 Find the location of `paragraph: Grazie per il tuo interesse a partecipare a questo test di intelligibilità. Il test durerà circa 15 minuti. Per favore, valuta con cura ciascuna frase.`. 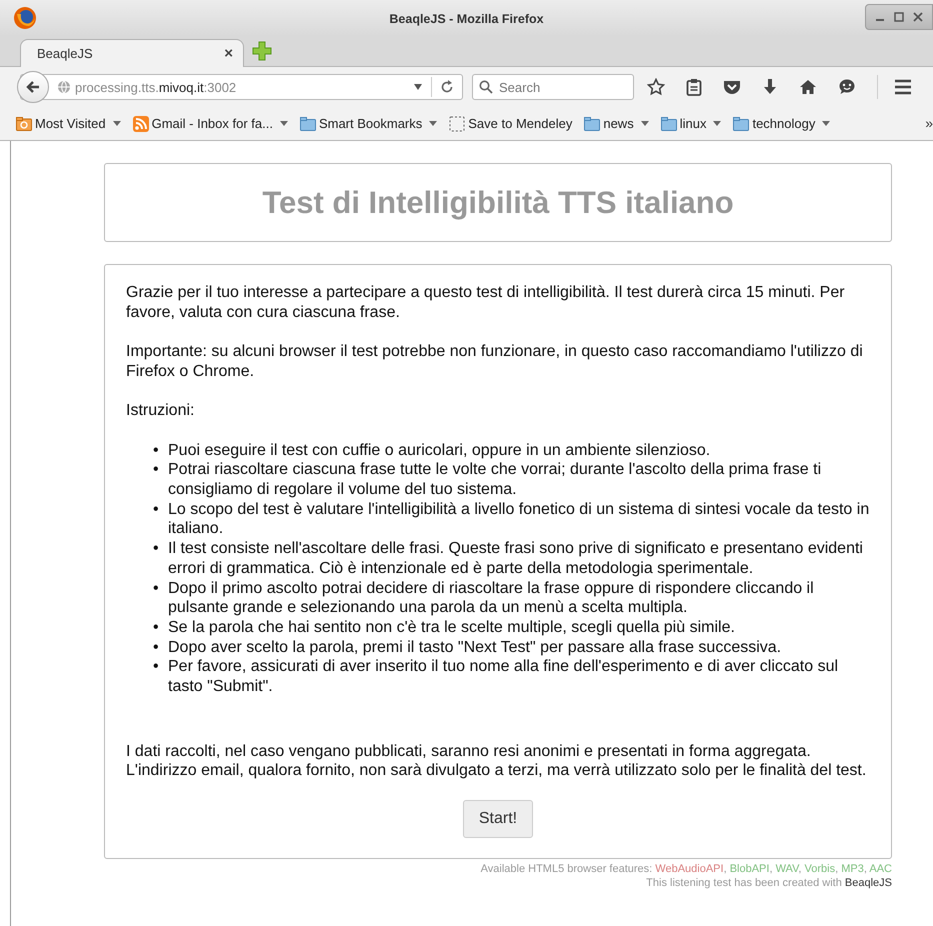

paragraph: Grazie per il tuo interesse a partecipare a questo test di intelligibilità. Il test durerà circa 15 minuti. Per favore, valuta con cura ciascuna frase. is located at coordinates (486, 302).